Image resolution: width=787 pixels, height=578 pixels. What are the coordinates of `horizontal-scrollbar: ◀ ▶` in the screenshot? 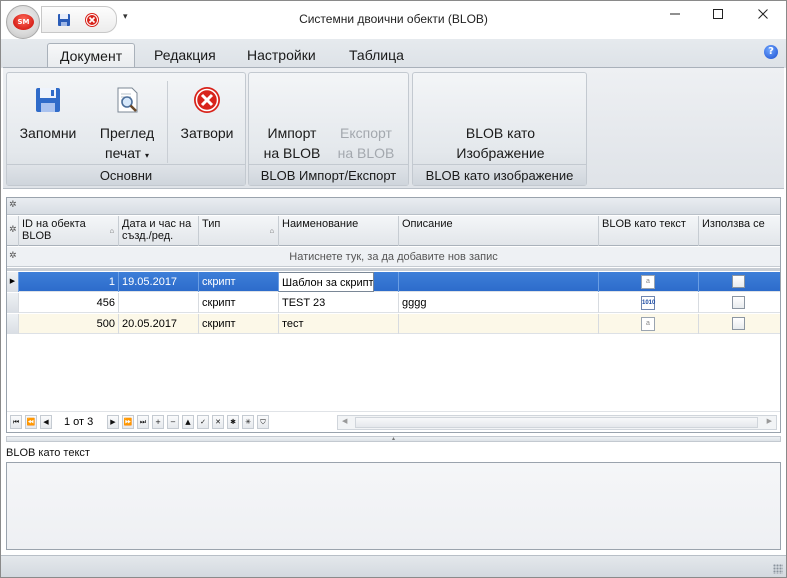 It's located at (557, 422).